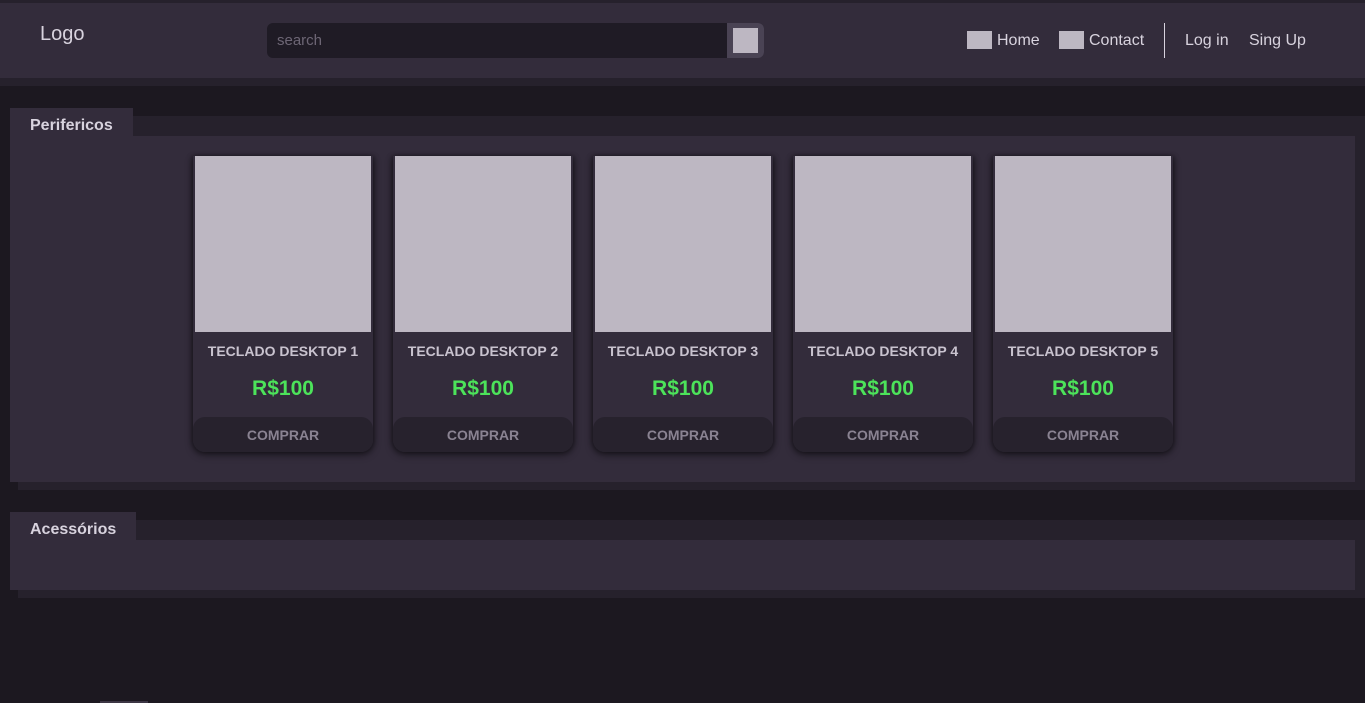  What do you see at coordinates (283, 351) in the screenshot?
I see `product-name: TECLADO DESKTOP 1` at bounding box center [283, 351].